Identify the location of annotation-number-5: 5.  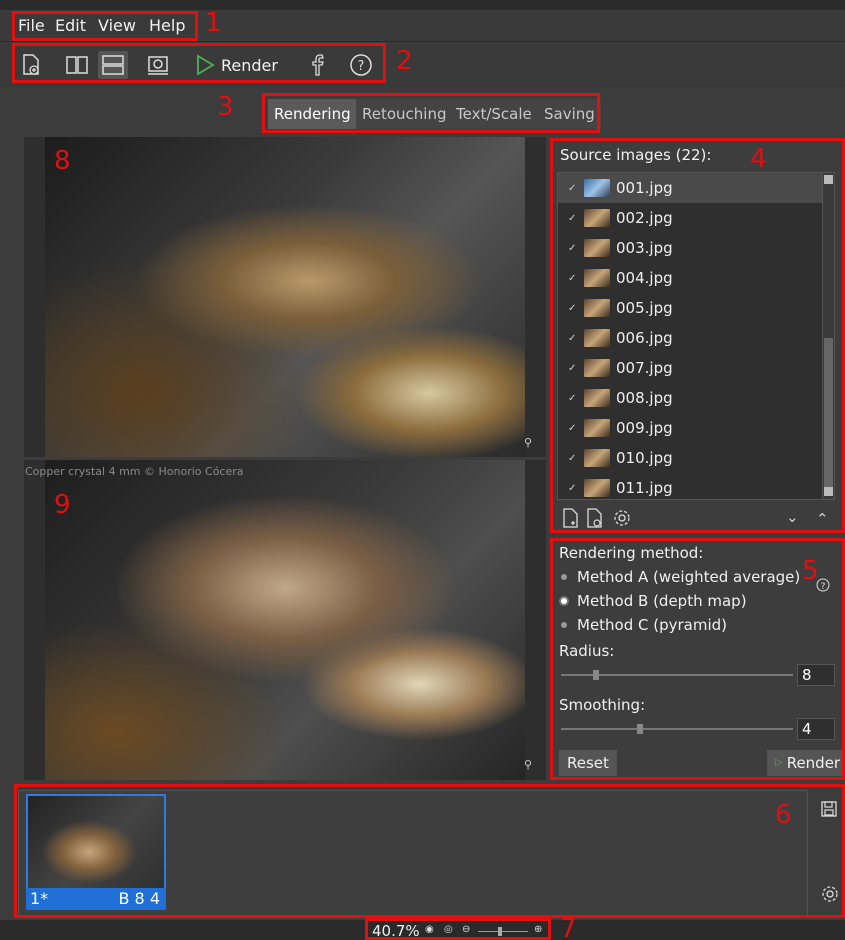
(810, 571).